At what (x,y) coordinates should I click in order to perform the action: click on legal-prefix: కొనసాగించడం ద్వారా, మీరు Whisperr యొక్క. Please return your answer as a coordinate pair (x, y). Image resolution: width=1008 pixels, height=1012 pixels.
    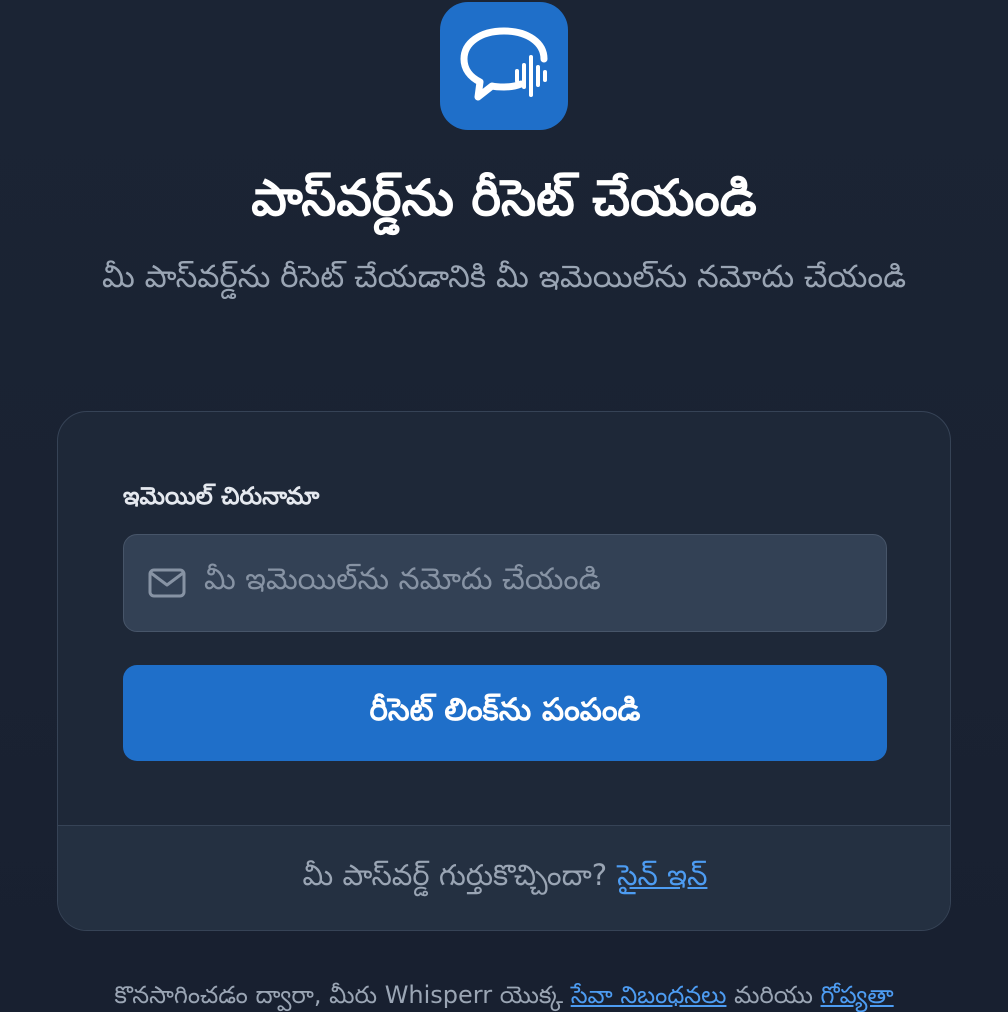
    Looking at the image, I should click on (339, 995).